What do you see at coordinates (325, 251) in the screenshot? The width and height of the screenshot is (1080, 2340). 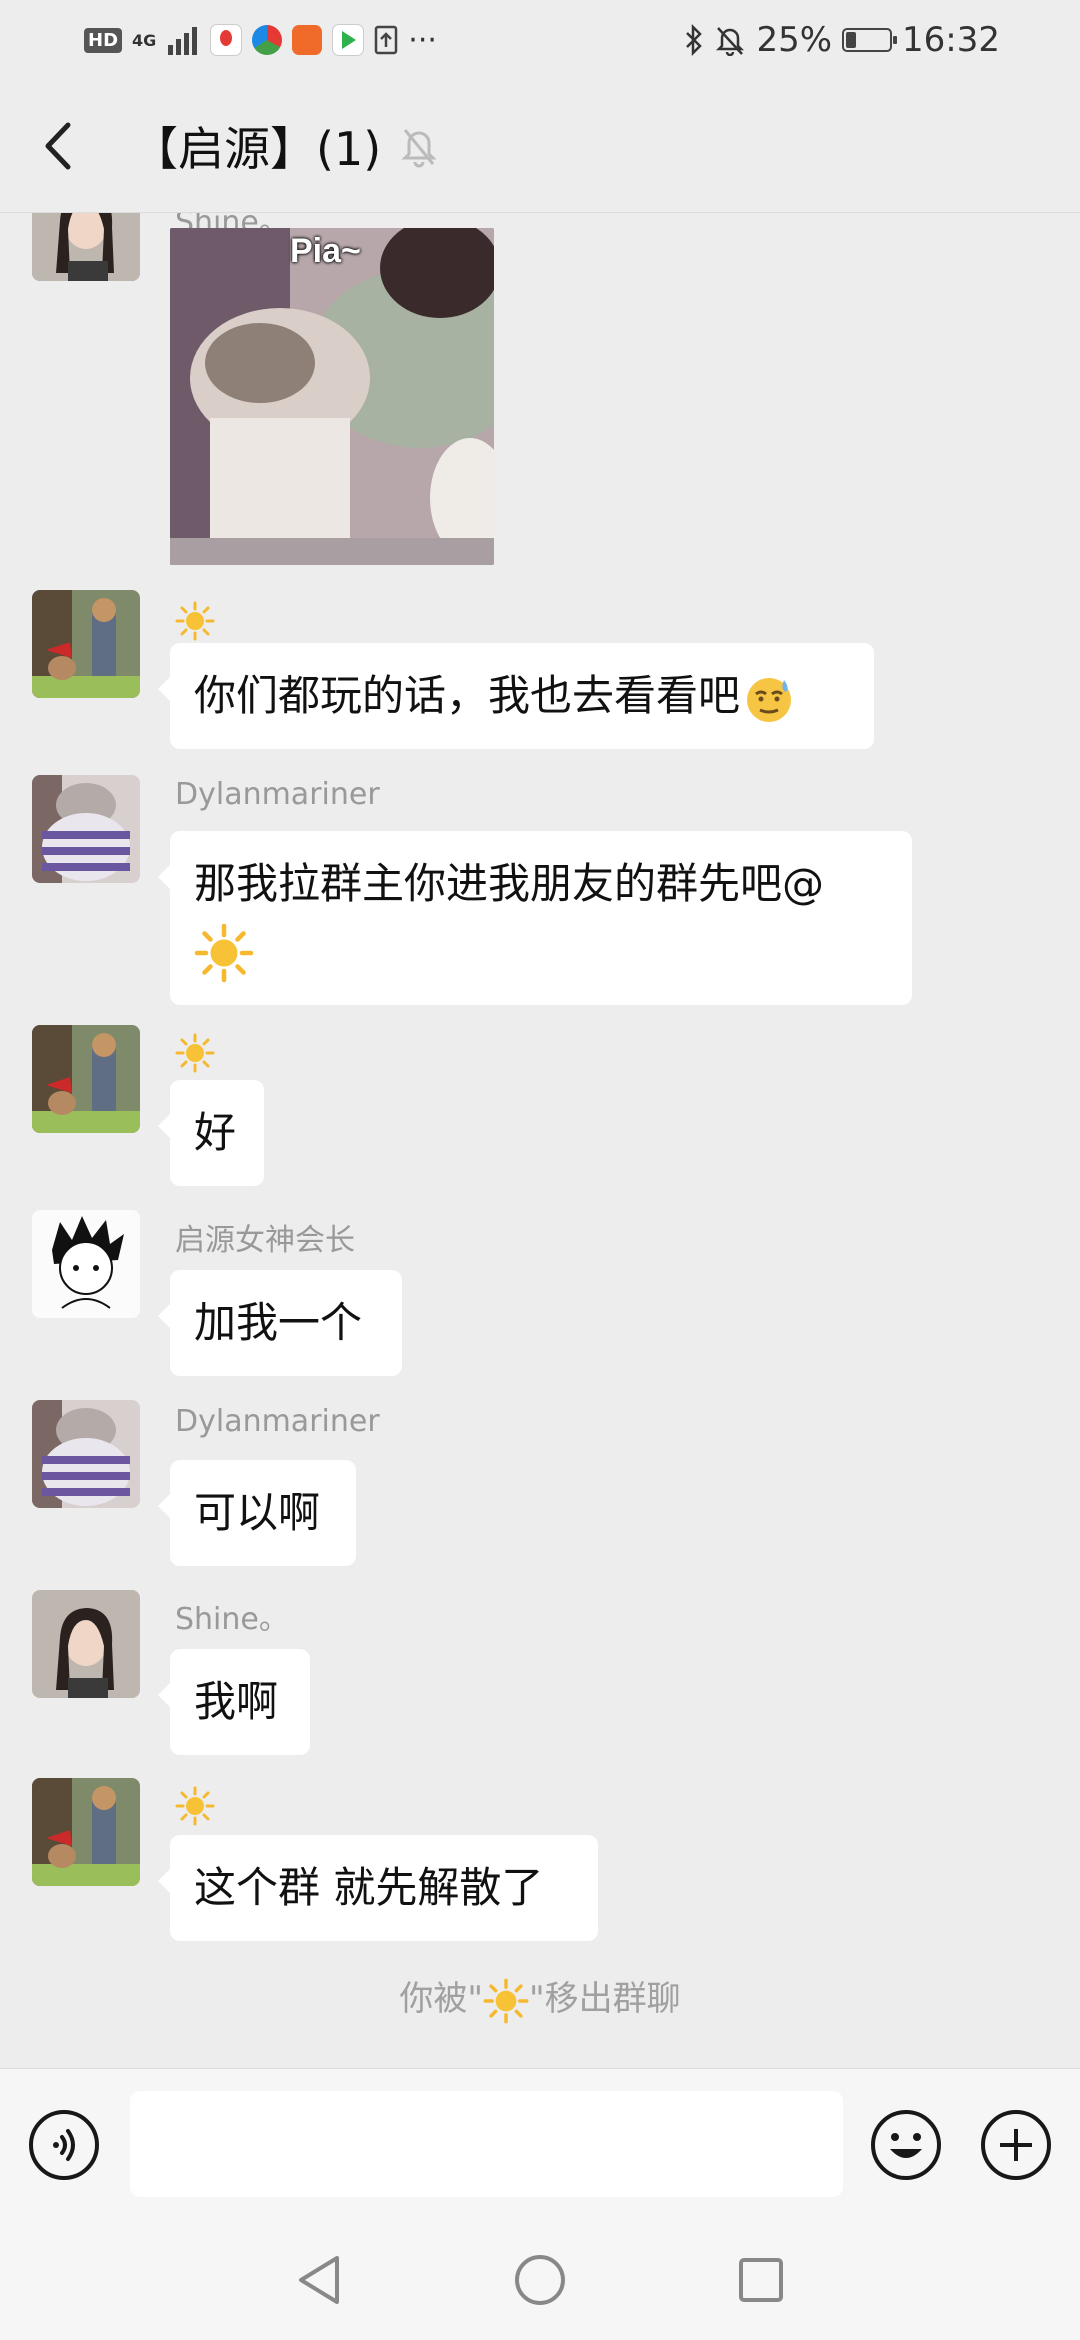 I see `image-caption: Pia~` at bounding box center [325, 251].